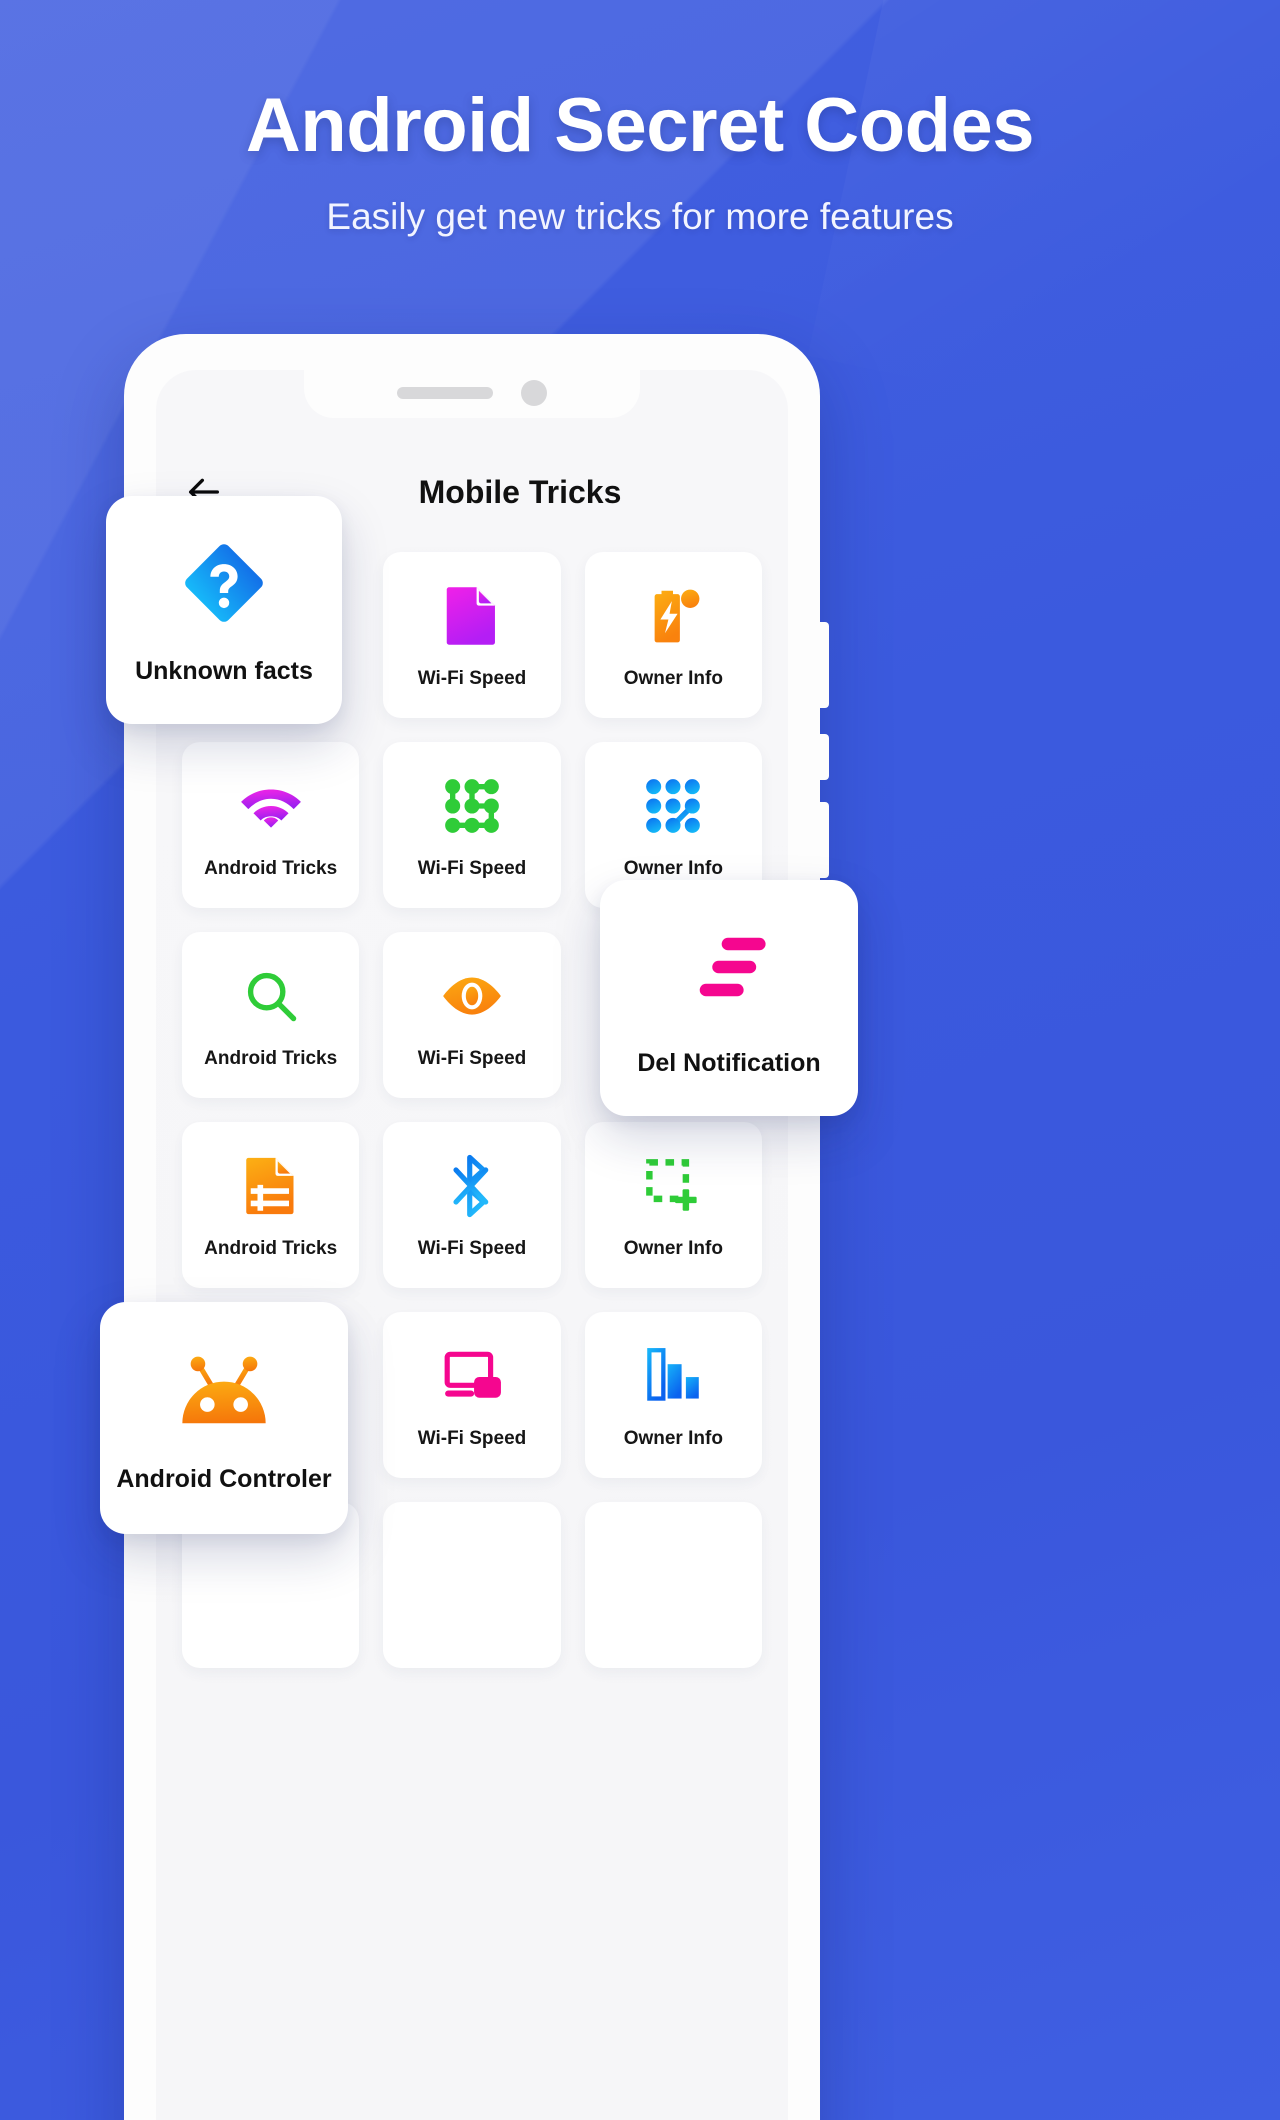 The height and width of the screenshot is (2120, 1280). I want to click on floating-card-label: Android Controler, so click(224, 1478).